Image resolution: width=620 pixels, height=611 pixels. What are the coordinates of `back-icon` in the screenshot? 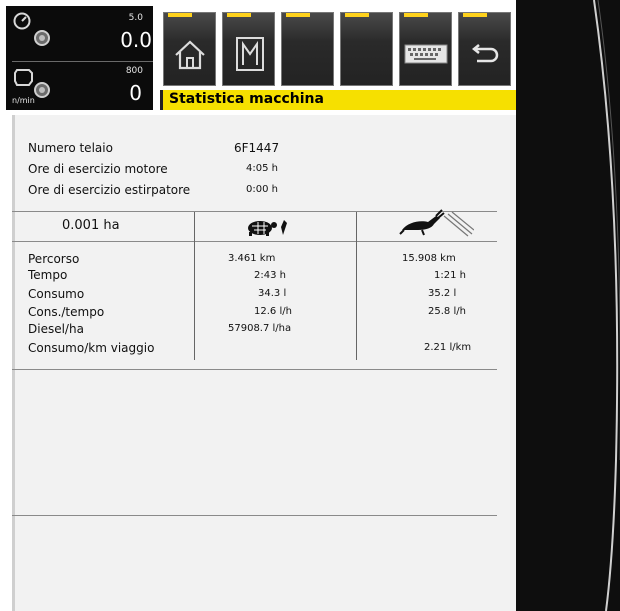 It's located at (485, 53).